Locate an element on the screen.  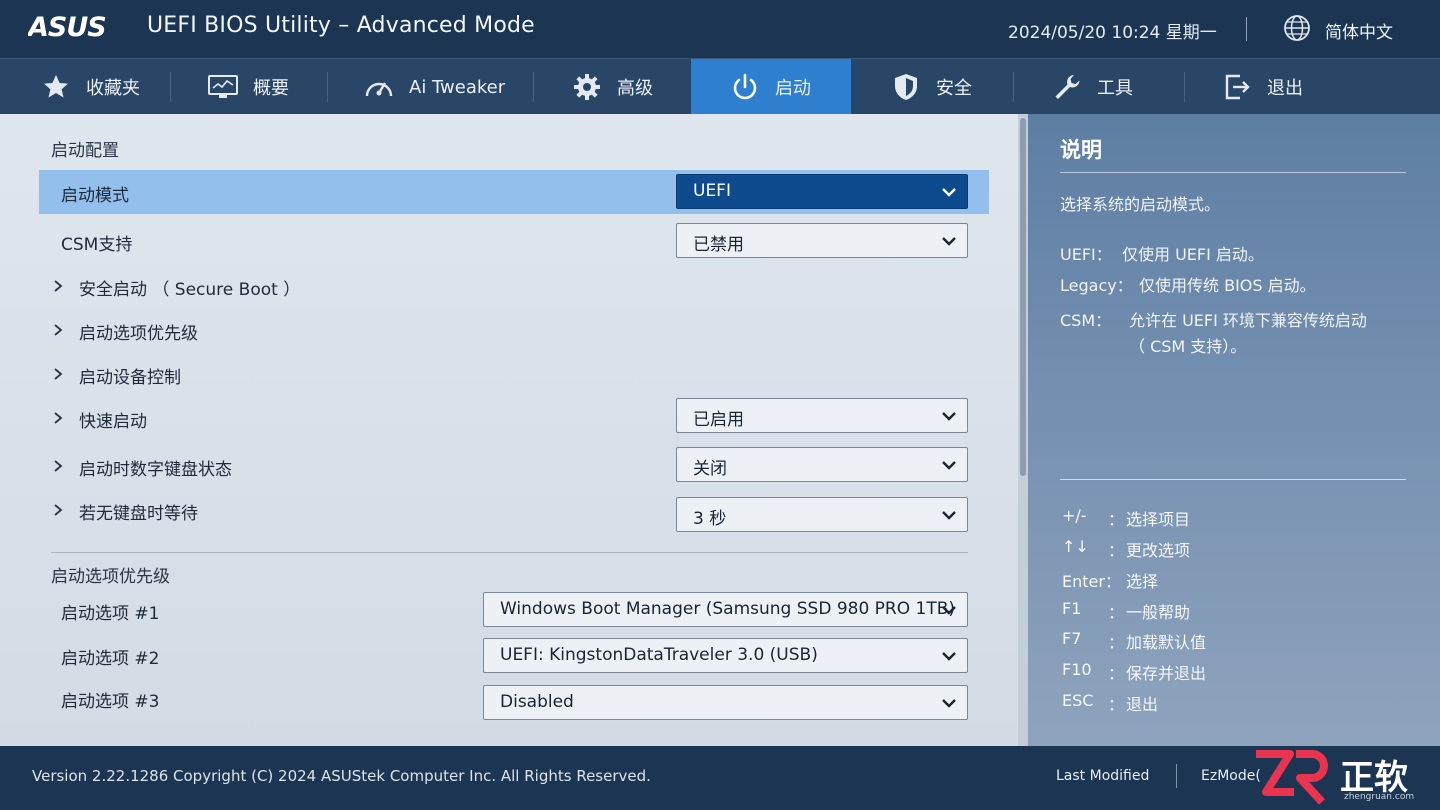
hotkey-key: F7 is located at coordinates (1072, 638).